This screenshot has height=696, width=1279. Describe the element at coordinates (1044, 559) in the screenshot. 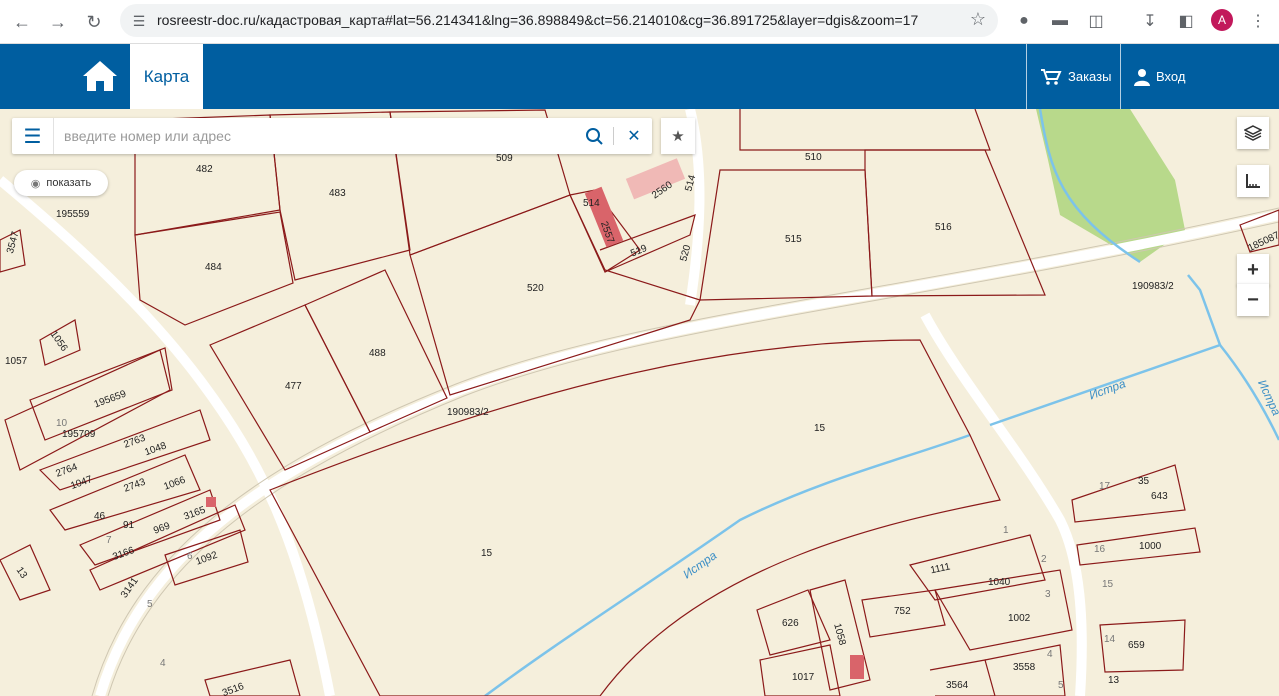

I see `map-label: 2` at that location.